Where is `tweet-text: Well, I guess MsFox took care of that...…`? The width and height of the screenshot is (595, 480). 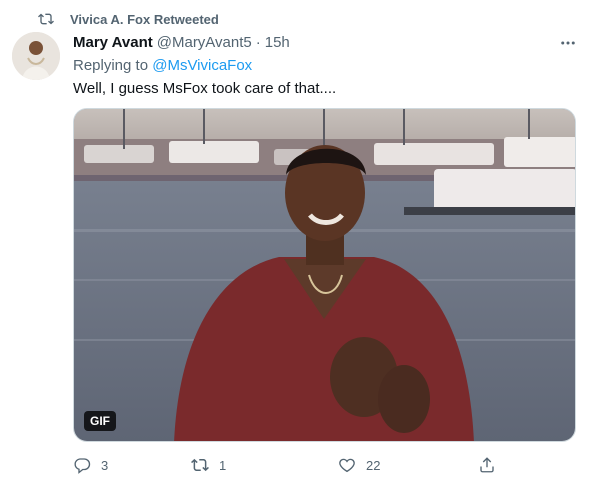
tweet-text: Well, I guess MsFox took care of that...… is located at coordinates (205, 88).